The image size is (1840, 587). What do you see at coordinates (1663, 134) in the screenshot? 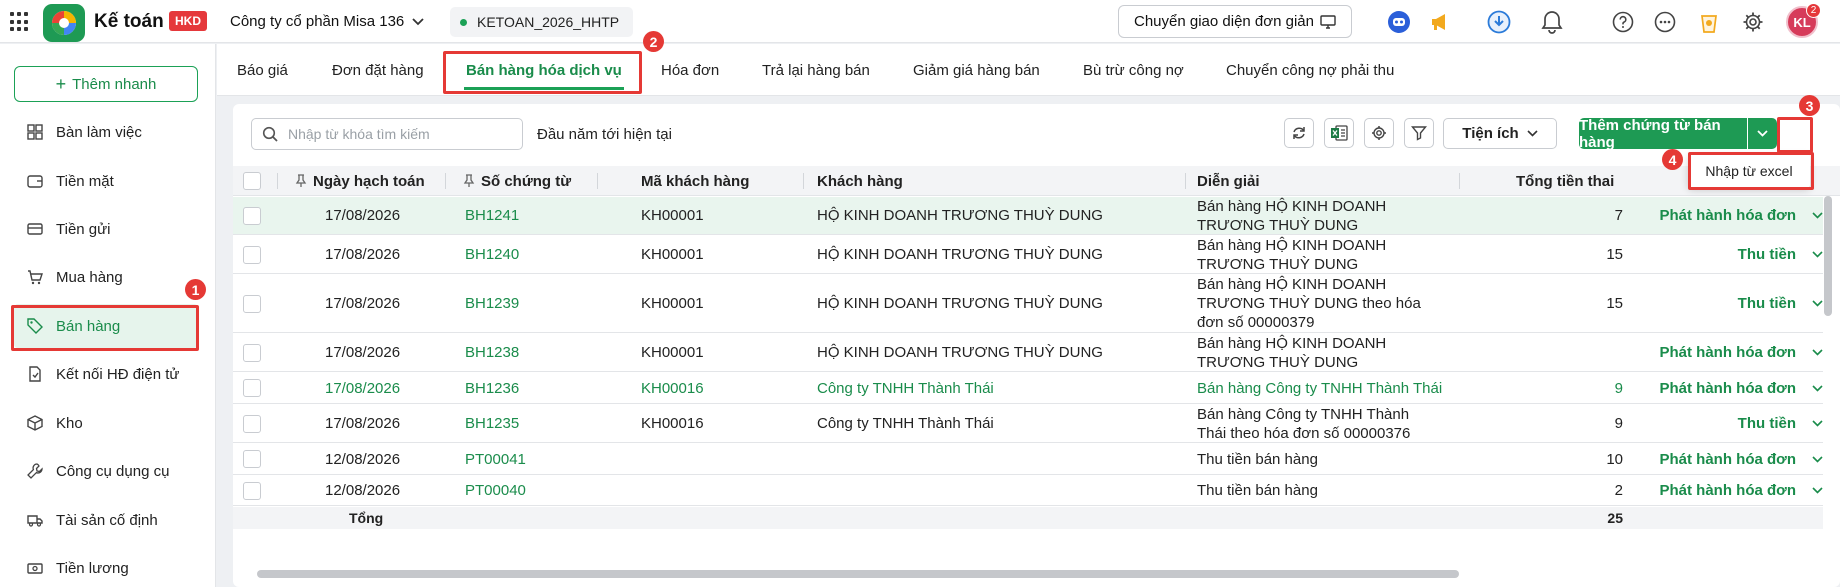
I see `add-sales-voucher-button: Thêm chứng từ bán hàng` at bounding box center [1663, 134].